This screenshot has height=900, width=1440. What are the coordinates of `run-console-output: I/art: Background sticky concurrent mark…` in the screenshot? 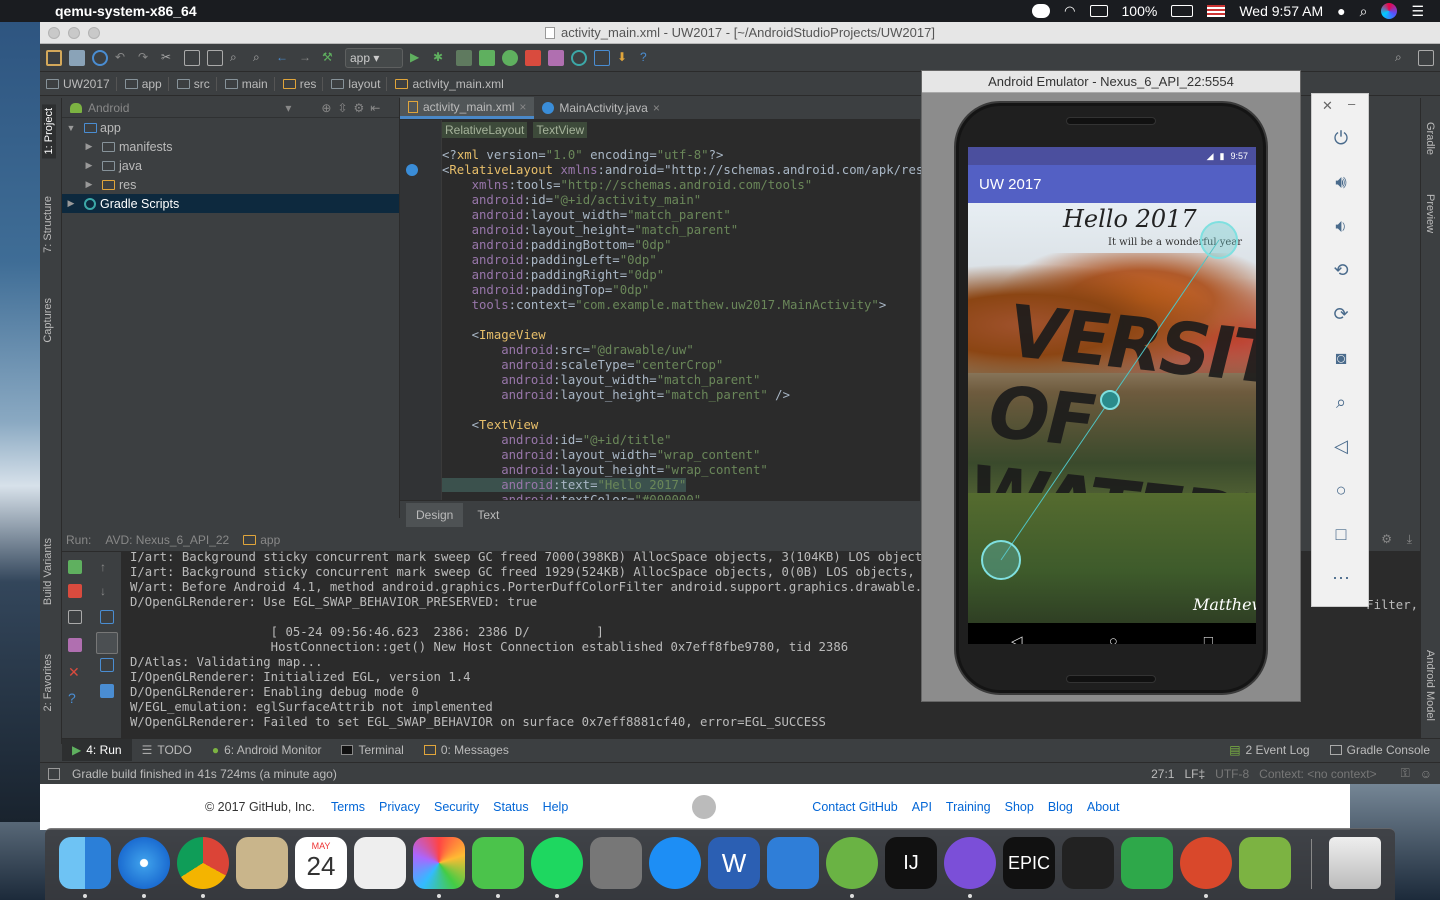 It's located at (548, 640).